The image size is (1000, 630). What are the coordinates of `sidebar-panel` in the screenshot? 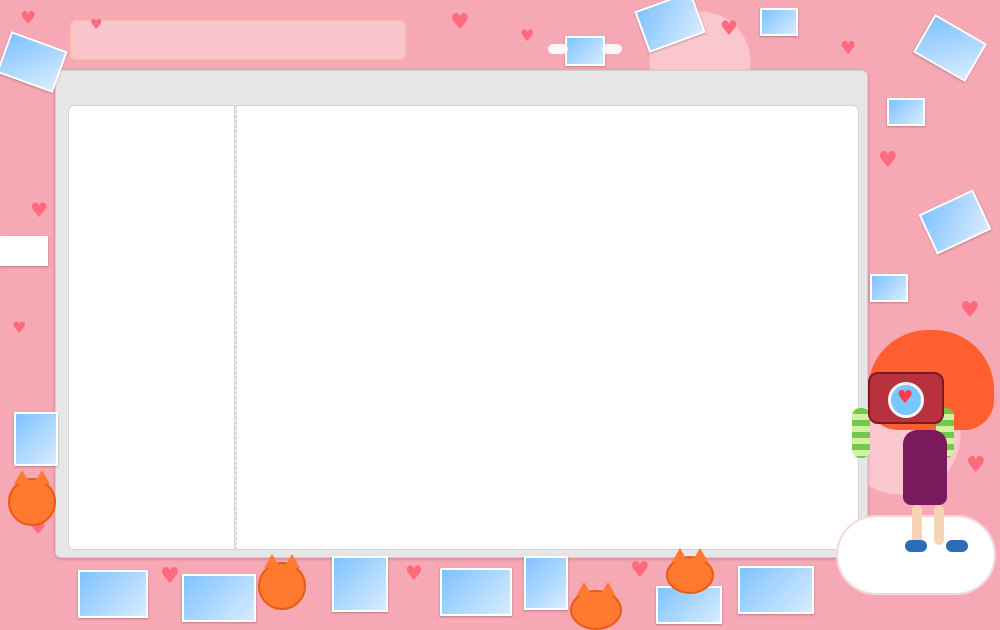 It's located at (151, 327).